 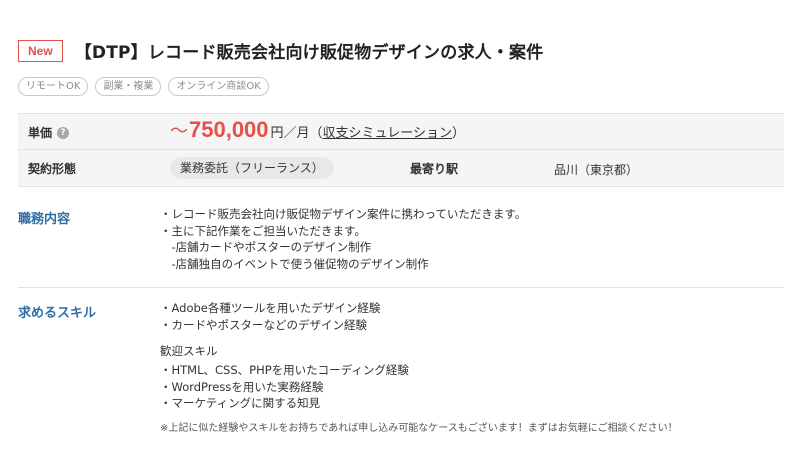 What do you see at coordinates (459, 133) in the screenshot?
I see `price-suffix: ）` at bounding box center [459, 133].